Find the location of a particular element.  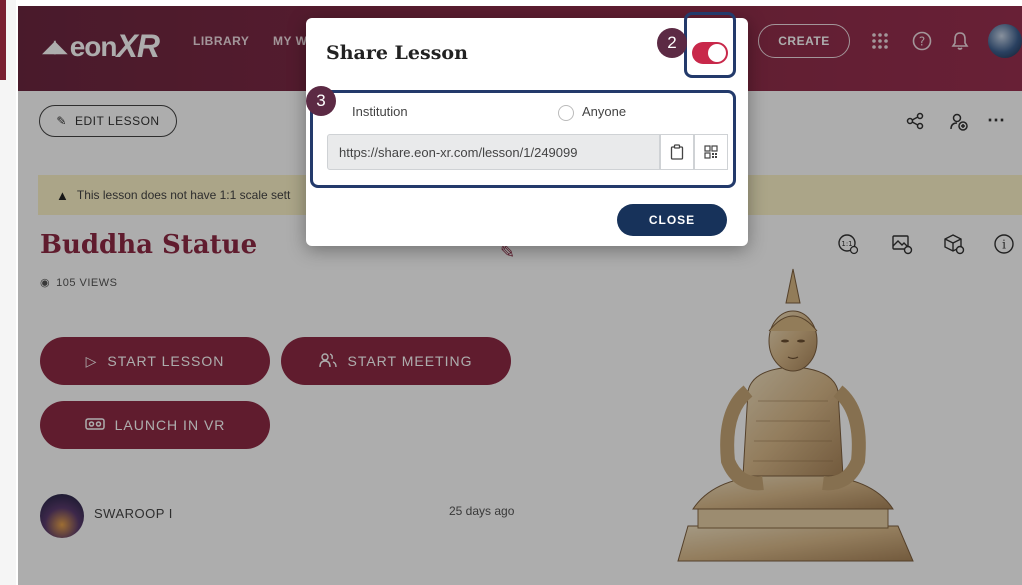

clipboard-icon is located at coordinates (677, 152).